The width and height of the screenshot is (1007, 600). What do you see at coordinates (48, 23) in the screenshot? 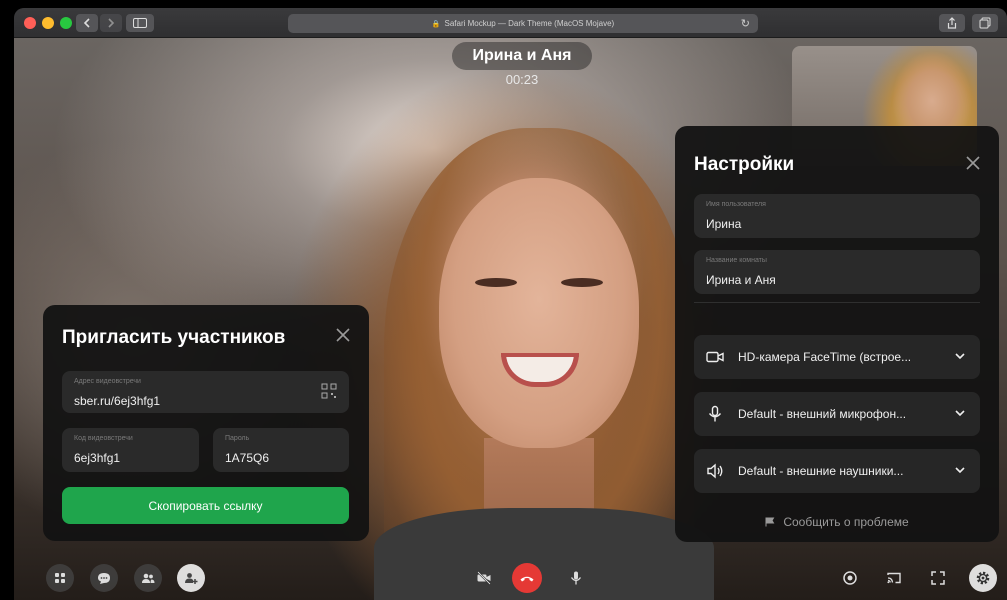
I see `minimize-window-button` at bounding box center [48, 23].